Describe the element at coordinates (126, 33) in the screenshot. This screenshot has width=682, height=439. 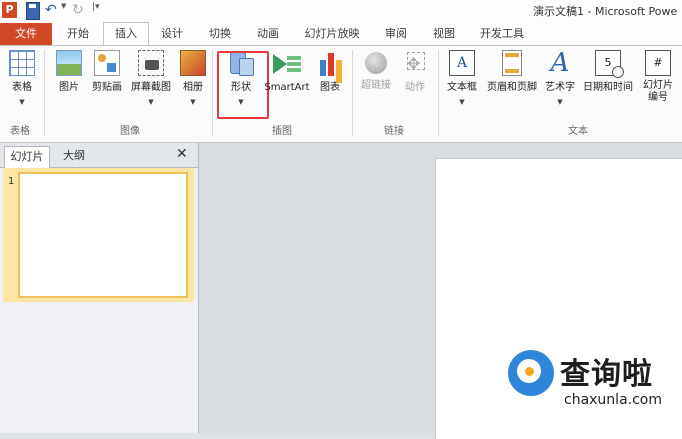
I see `tab-insert: 插入` at that location.